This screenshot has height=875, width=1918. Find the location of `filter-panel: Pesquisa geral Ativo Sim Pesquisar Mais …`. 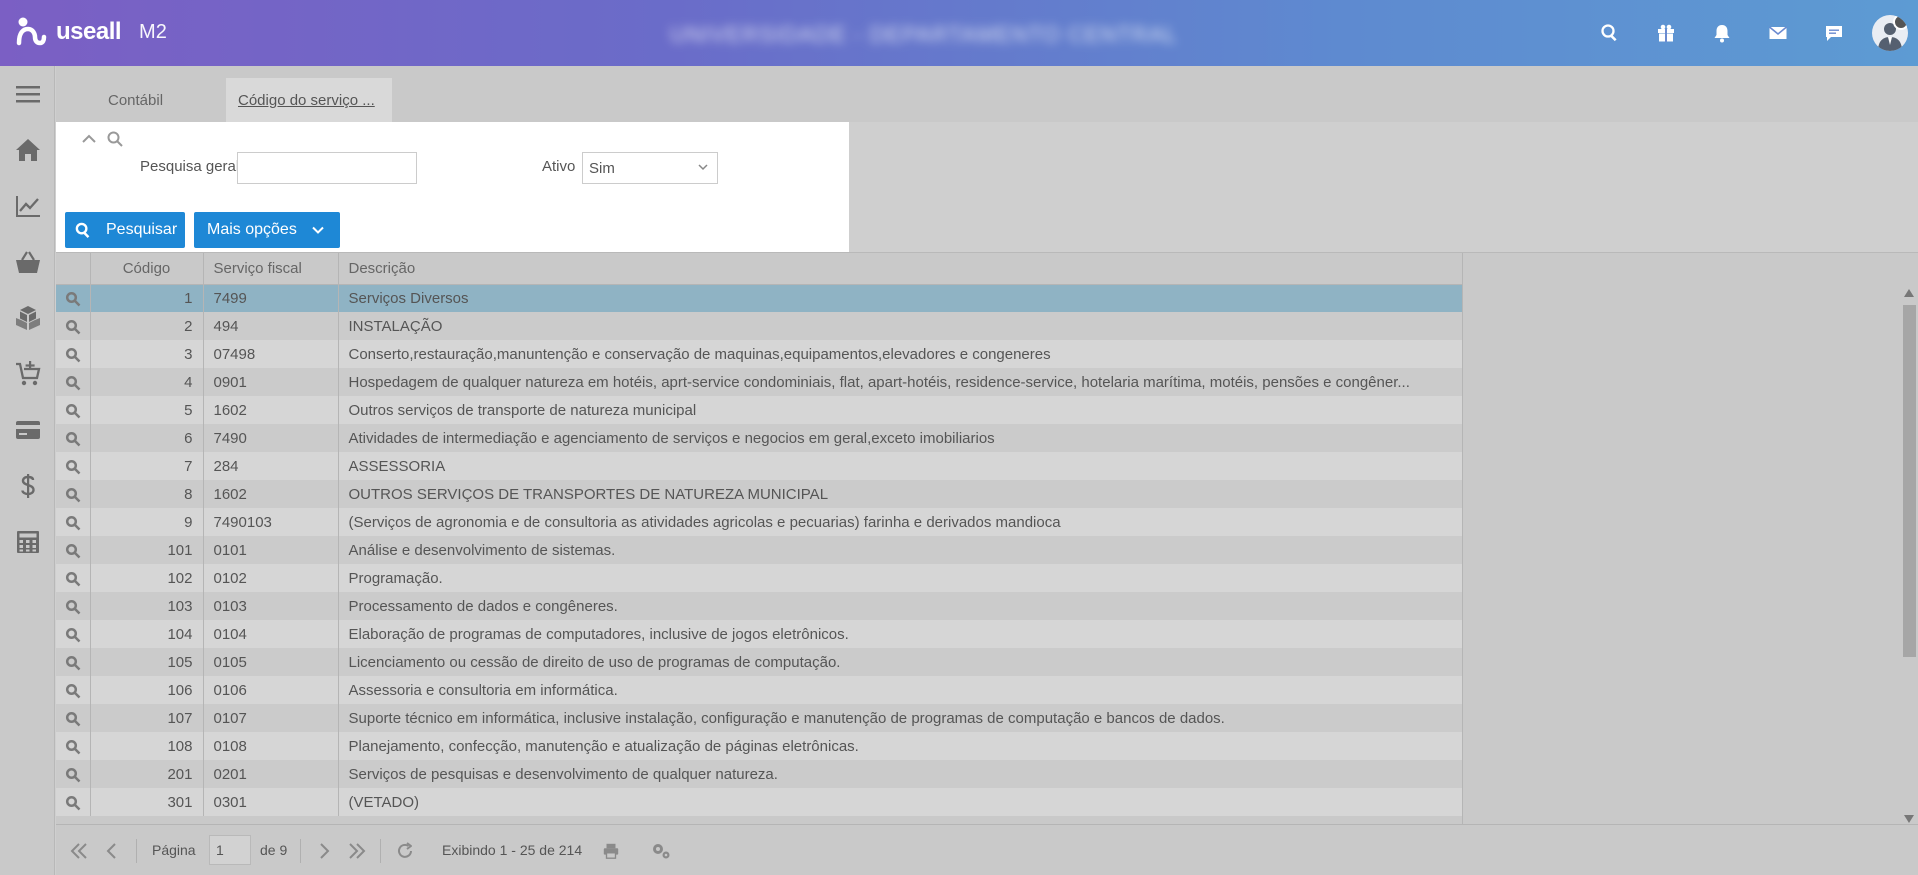

filter-panel: Pesquisa geral Ativo Sim Pesquisar Mais … is located at coordinates (452, 187).